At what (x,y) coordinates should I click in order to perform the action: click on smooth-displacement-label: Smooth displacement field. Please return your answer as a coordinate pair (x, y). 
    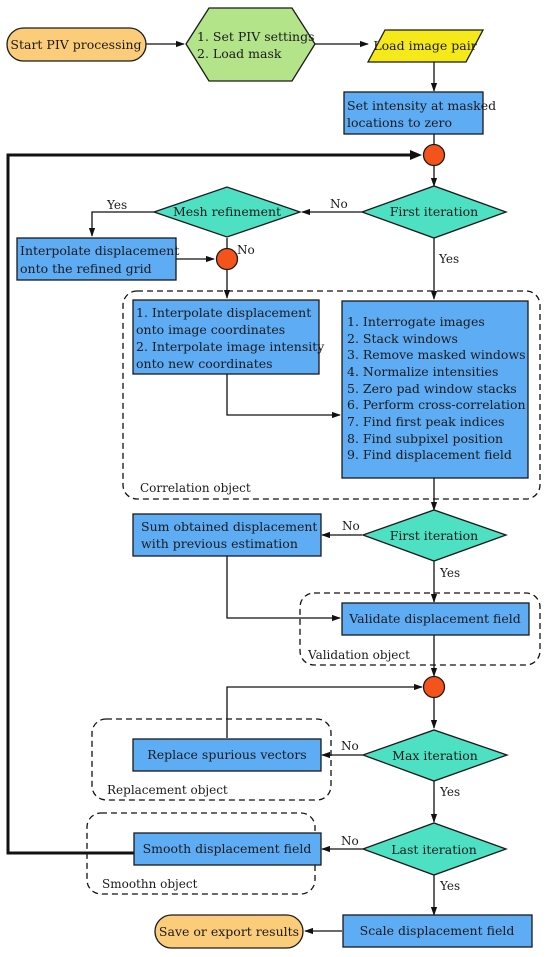
    Looking at the image, I should click on (227, 848).